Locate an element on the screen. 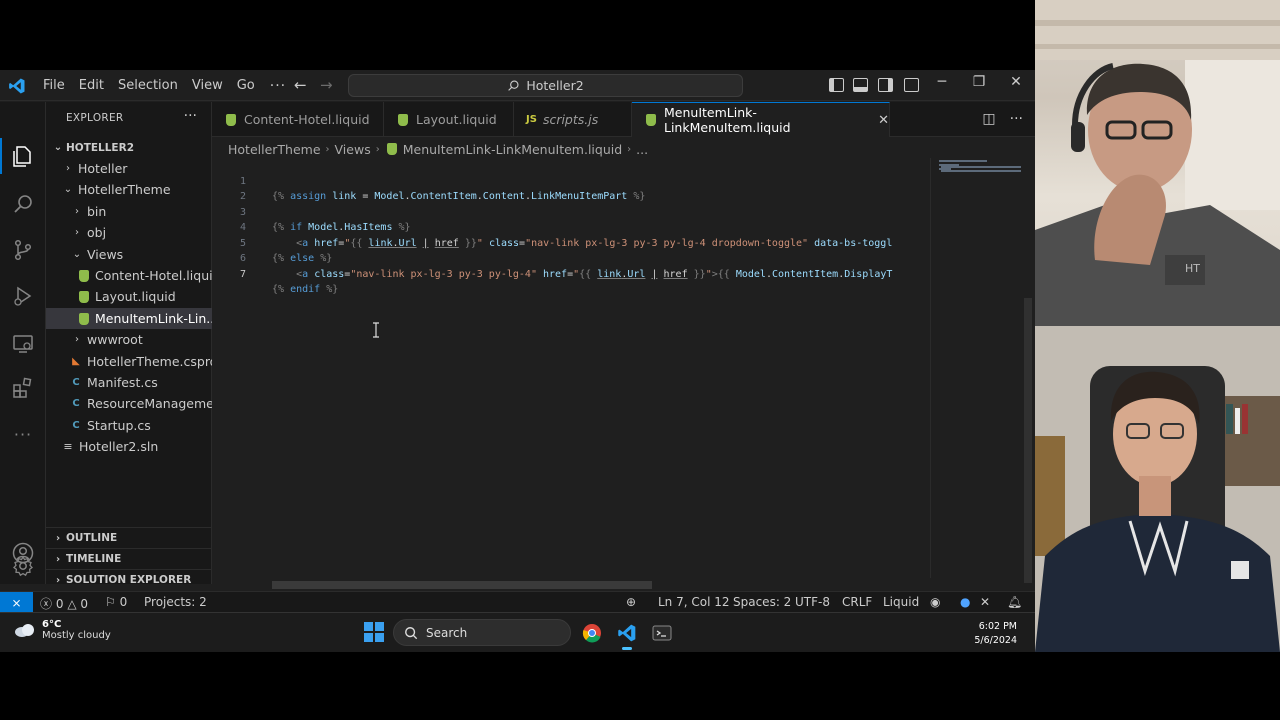  tree-item-label: obj is located at coordinates (97, 232).